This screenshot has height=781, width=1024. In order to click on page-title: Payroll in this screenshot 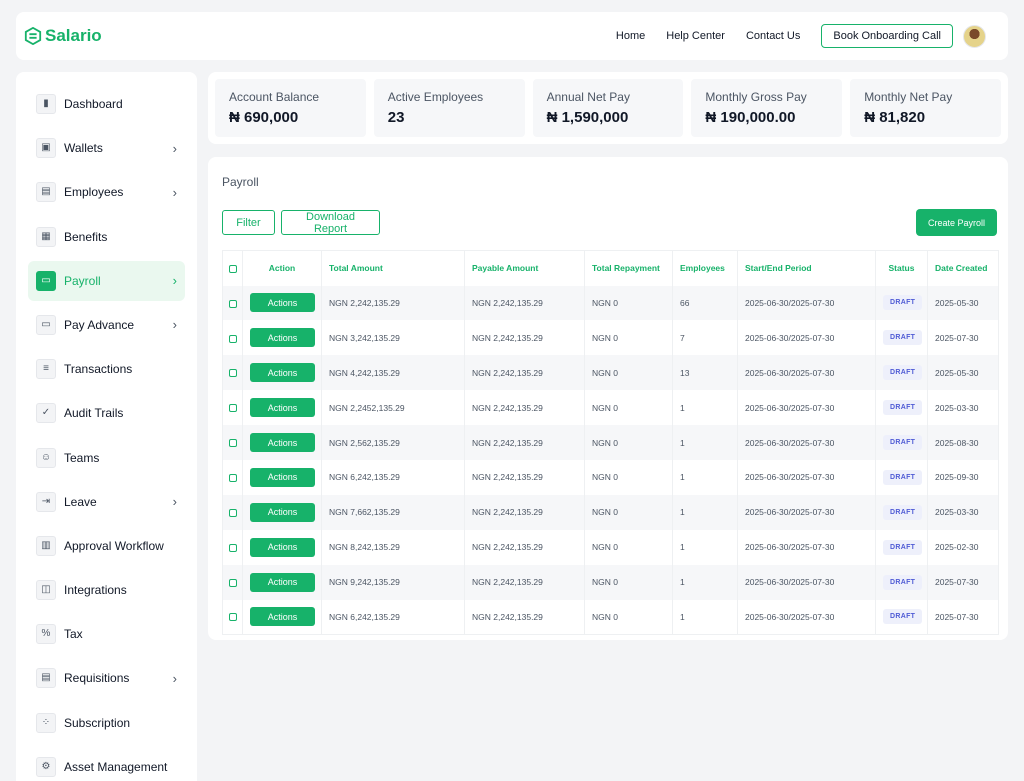, I will do `click(240, 182)`.